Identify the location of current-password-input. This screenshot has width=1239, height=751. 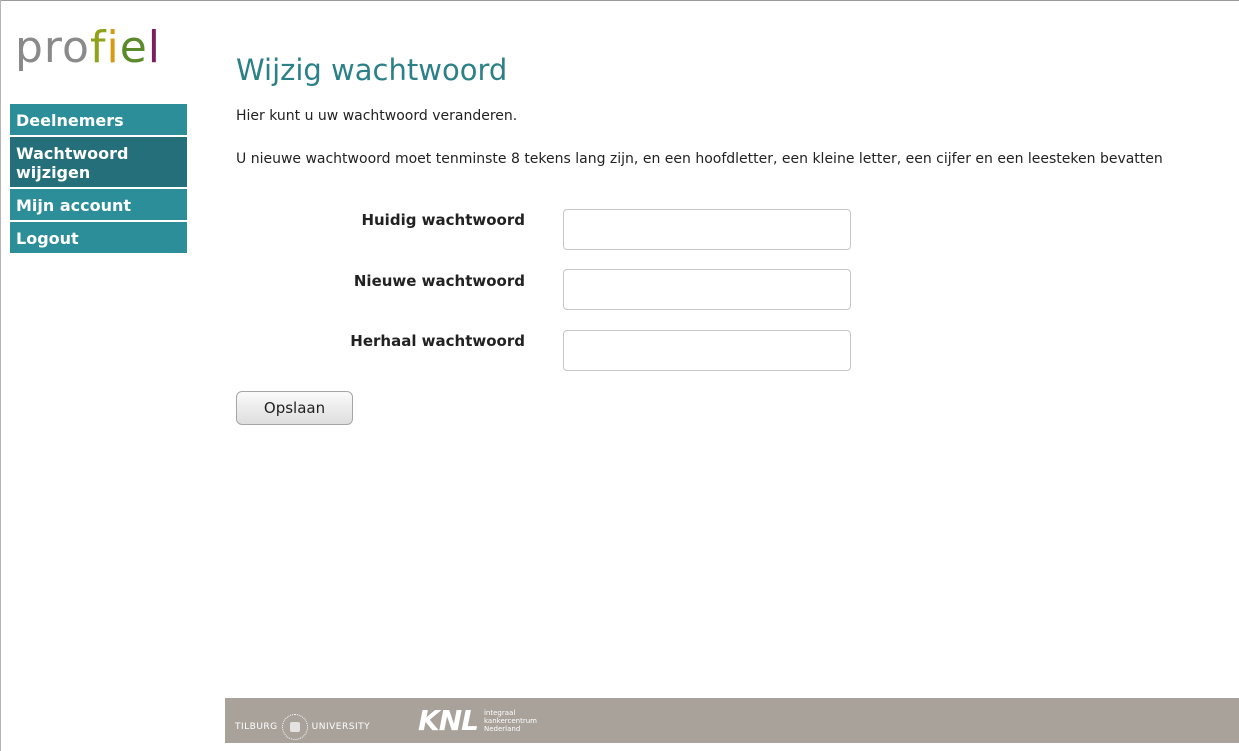
(707, 229).